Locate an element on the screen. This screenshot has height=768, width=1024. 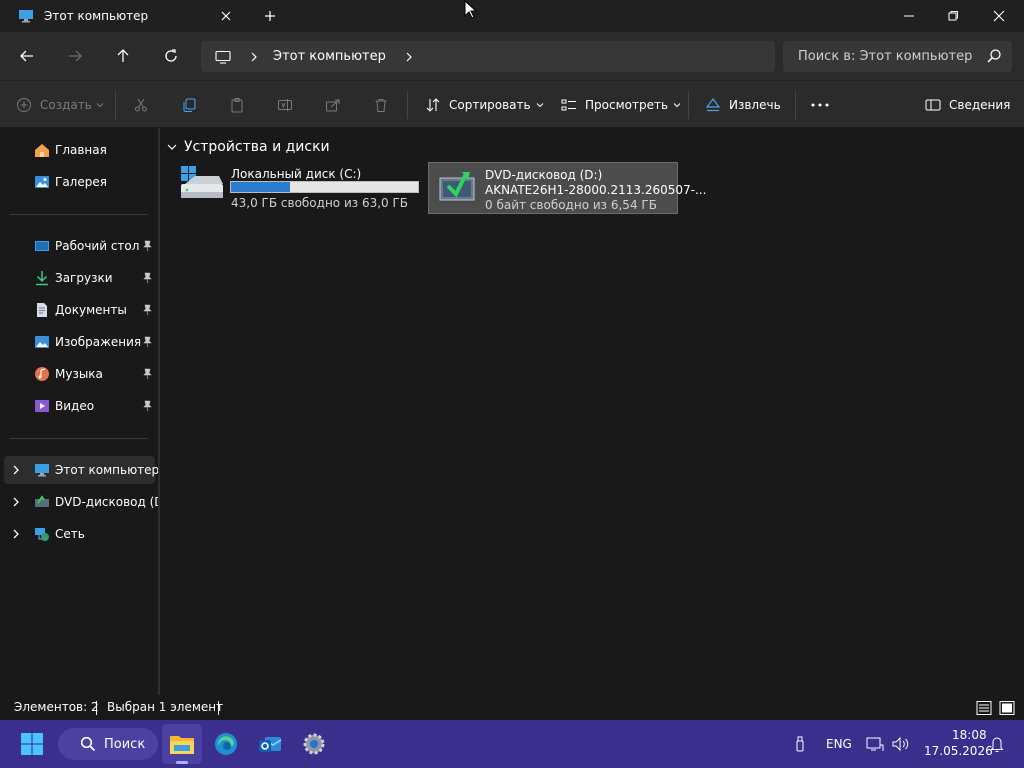
sidebar-item-home: Главная is located at coordinates (79, 150).